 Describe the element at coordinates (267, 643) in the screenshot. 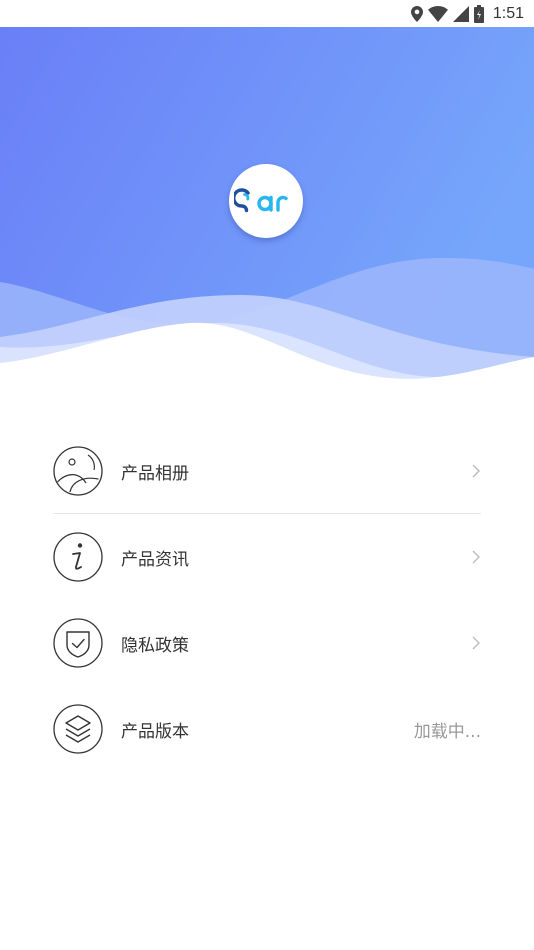

I see `menu-item-privacy-policy: 隐私政策` at that location.